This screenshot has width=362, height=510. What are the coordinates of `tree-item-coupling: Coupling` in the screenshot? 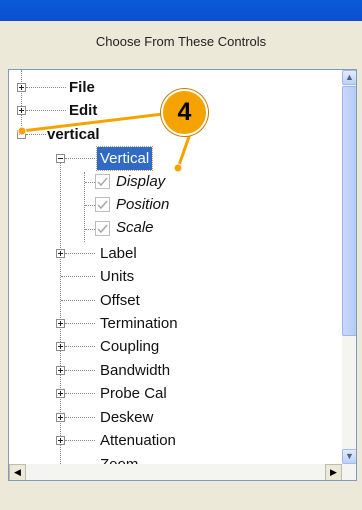 It's located at (129, 346).